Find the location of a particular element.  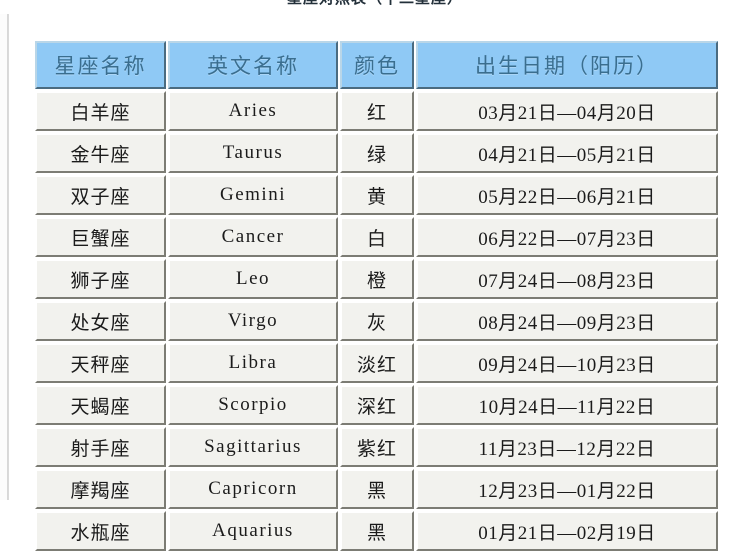

cell-english-name: Aquarius is located at coordinates (253, 531).